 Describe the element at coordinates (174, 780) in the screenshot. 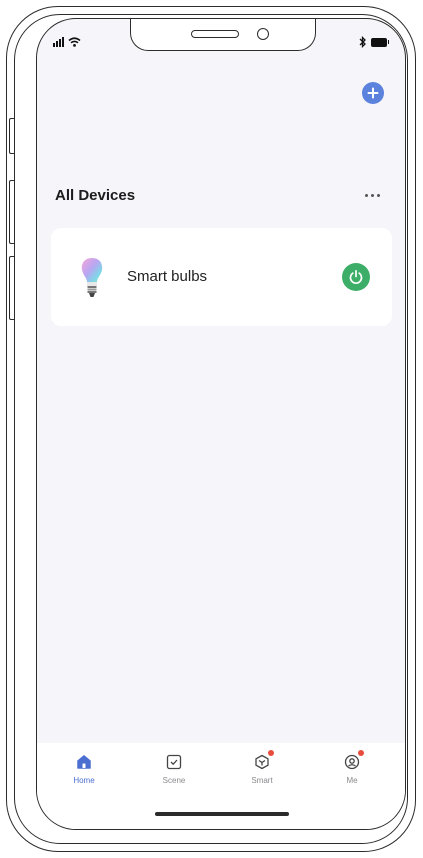

I see `tab-label: Scene` at that location.